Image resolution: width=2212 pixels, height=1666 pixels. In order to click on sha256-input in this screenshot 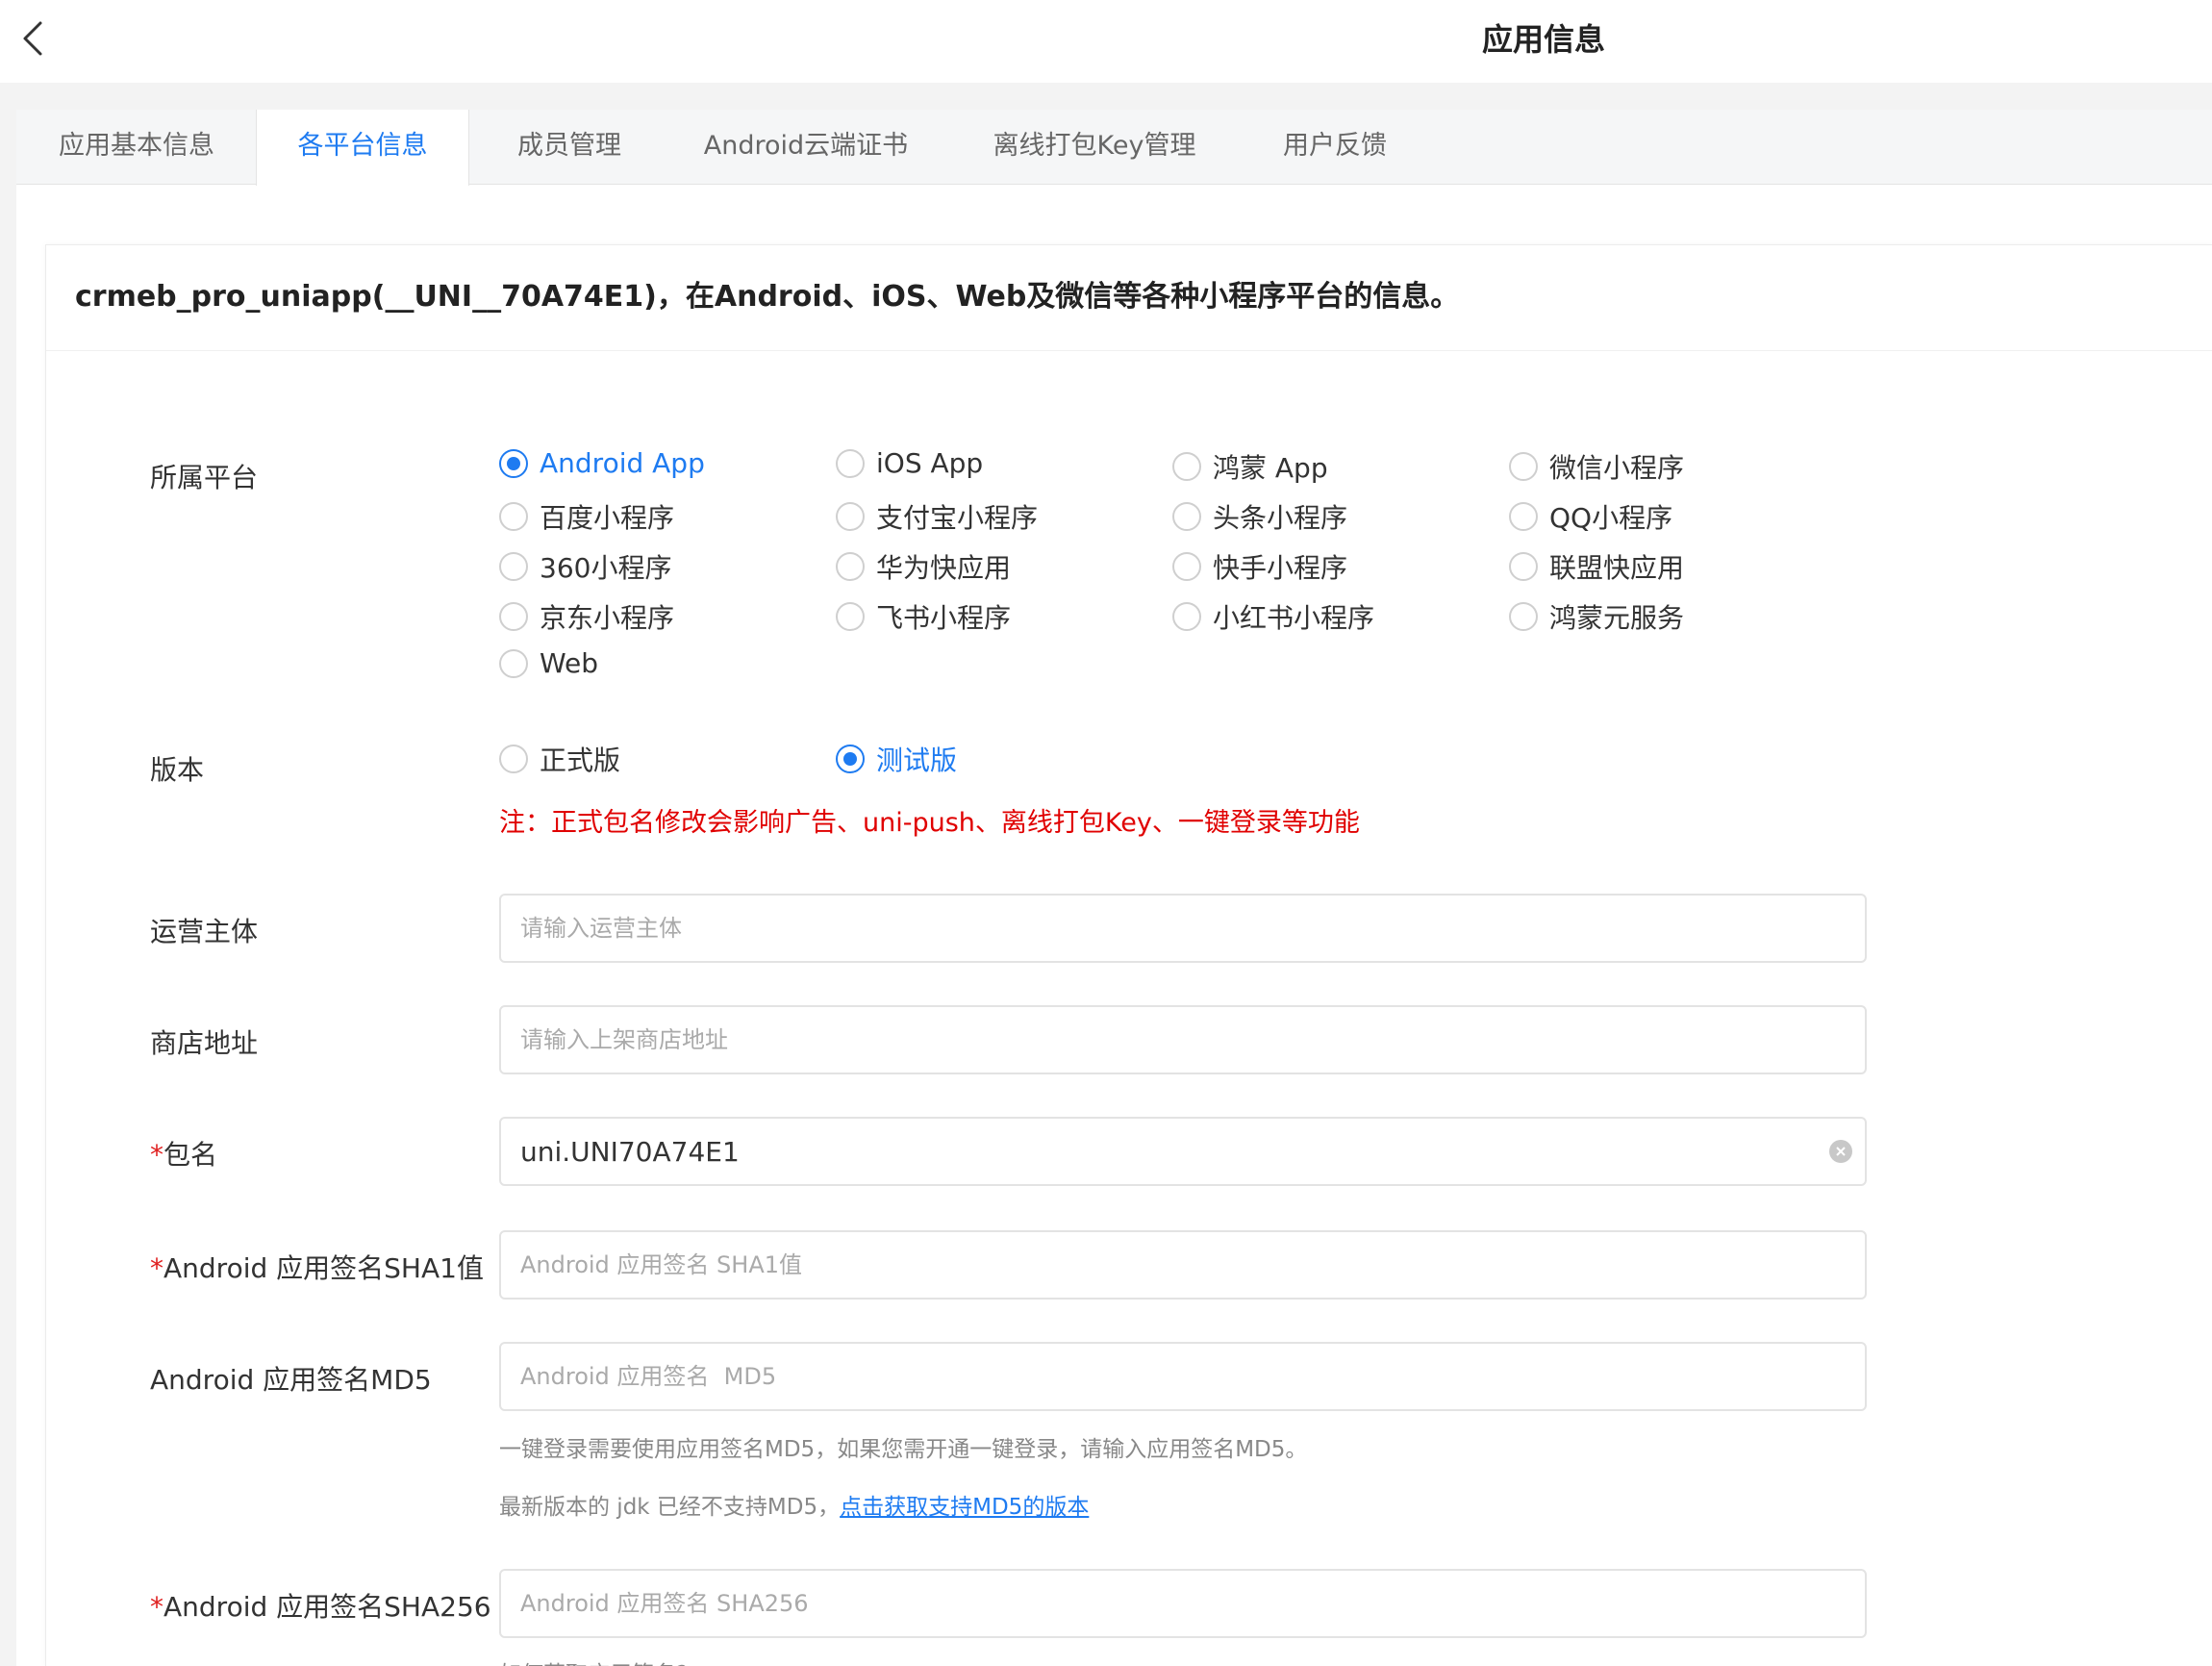, I will do `click(1183, 1603)`.